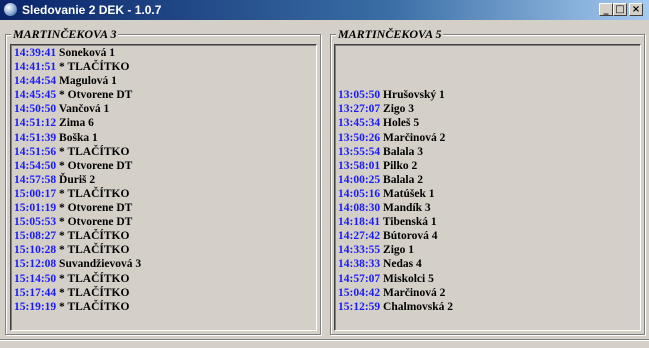  I want to click on log-entry: Holeš 5, so click(400, 123).